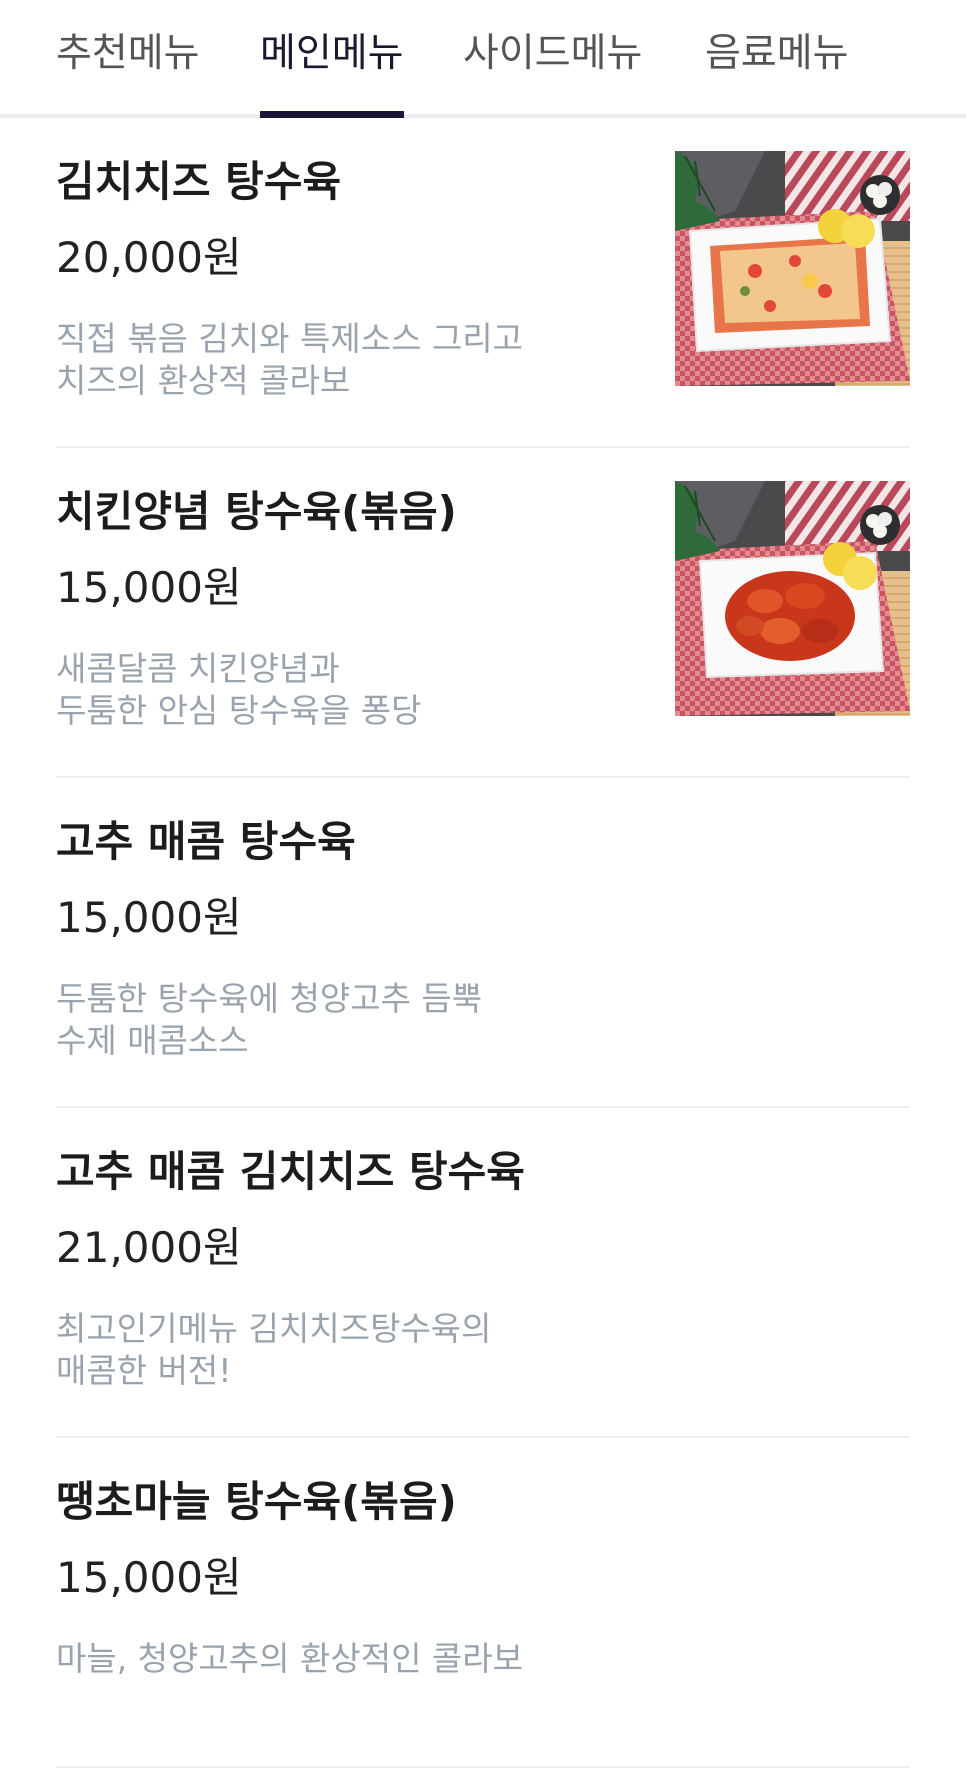 This screenshot has width=966, height=1768. I want to click on menu-item-price: 20,000원, so click(149, 257).